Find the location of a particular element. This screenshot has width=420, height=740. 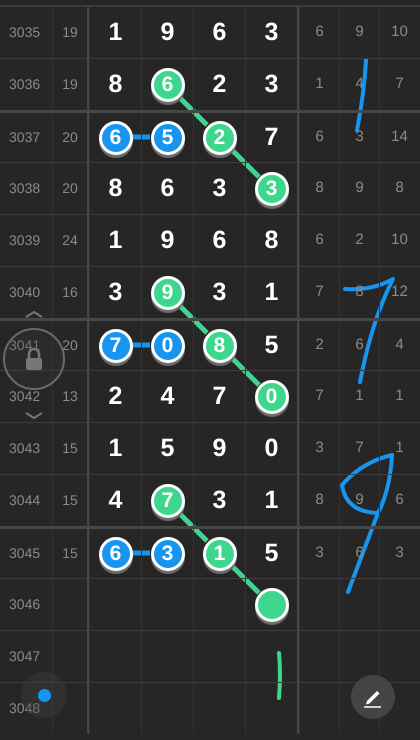

issue-number: 3036 is located at coordinates (24, 84).